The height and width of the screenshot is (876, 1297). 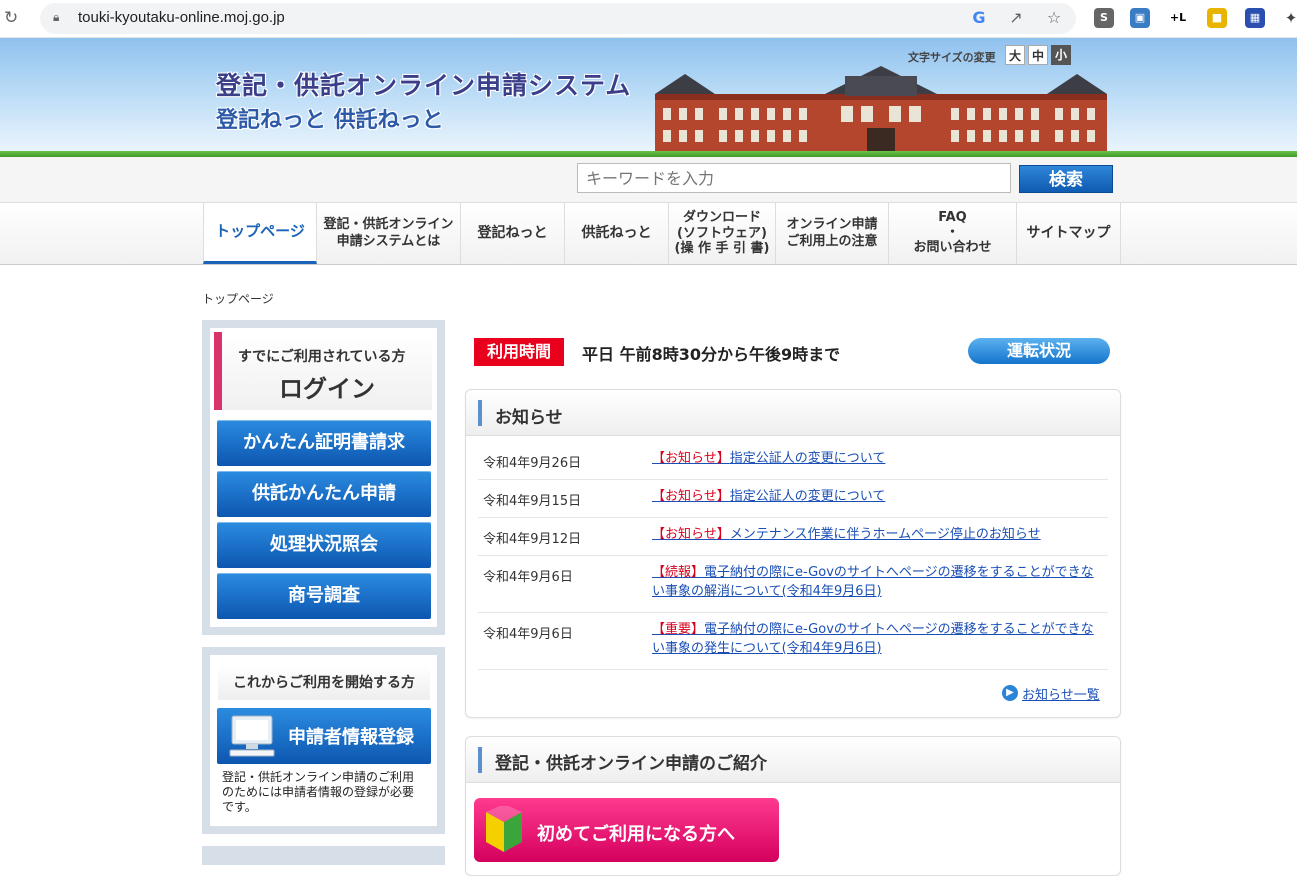 I want to click on search-input, so click(x=794, y=178).